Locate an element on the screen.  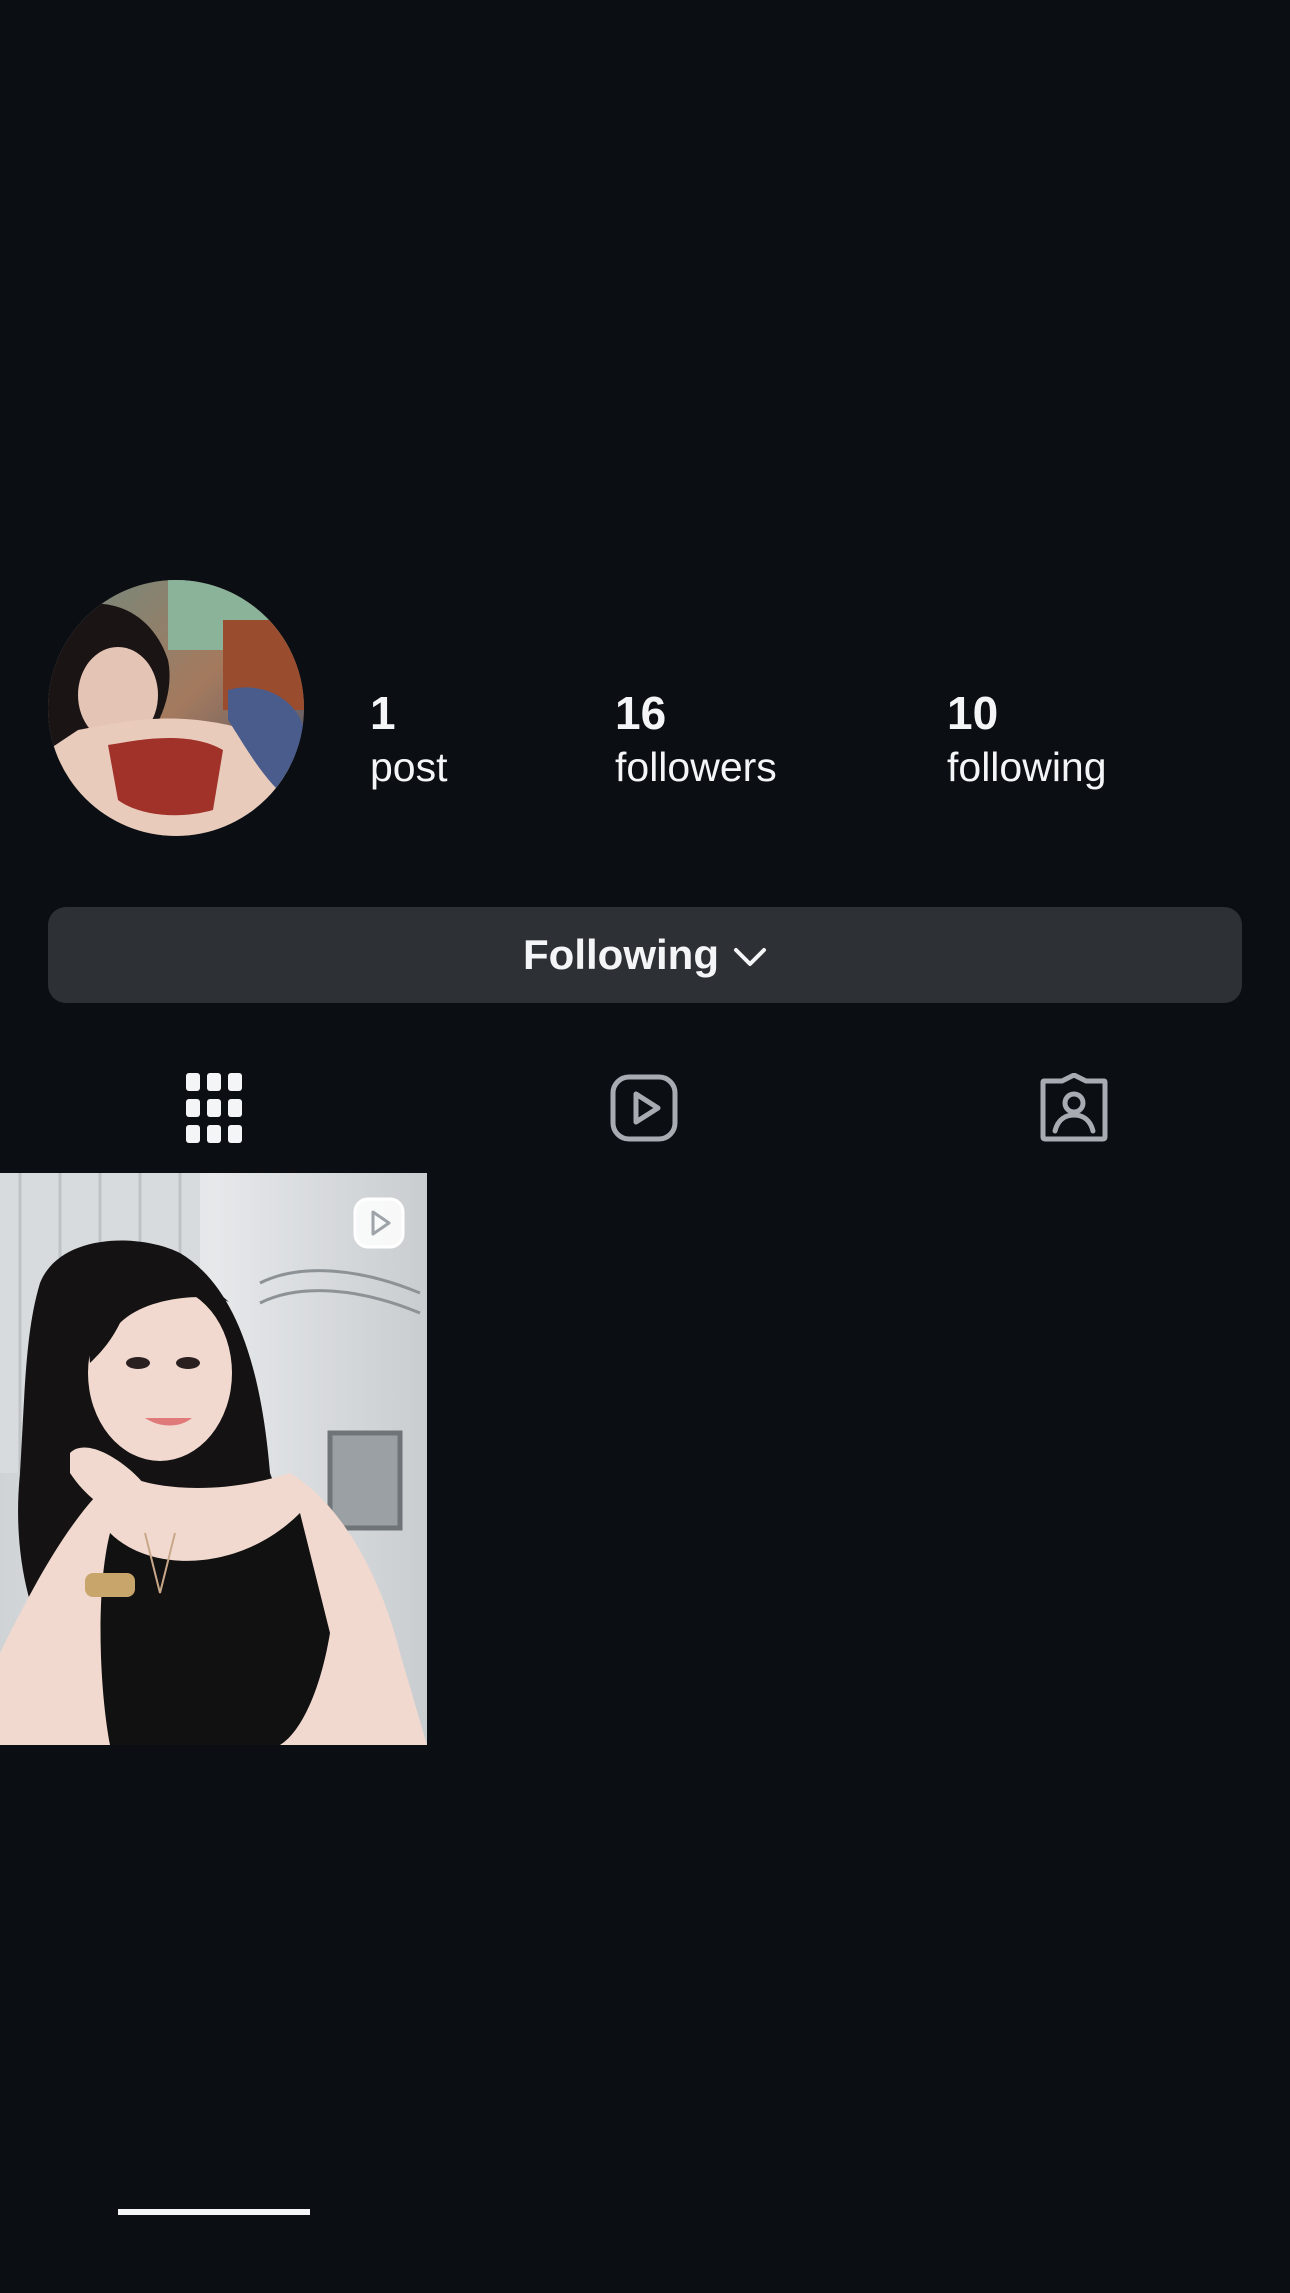
chevron-down-icon is located at coordinates (749, 957).